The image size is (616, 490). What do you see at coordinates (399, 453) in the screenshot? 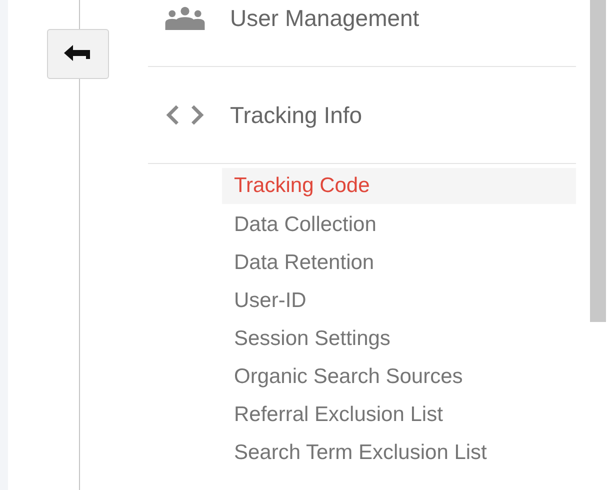
I see `menu-item: Search Term Exclusion List` at bounding box center [399, 453].